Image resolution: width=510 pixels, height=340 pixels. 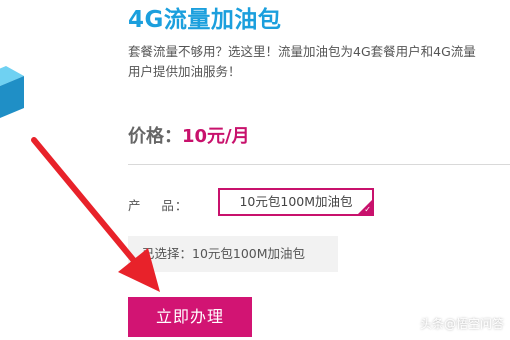 I want to click on divider, so click(x=319, y=164).